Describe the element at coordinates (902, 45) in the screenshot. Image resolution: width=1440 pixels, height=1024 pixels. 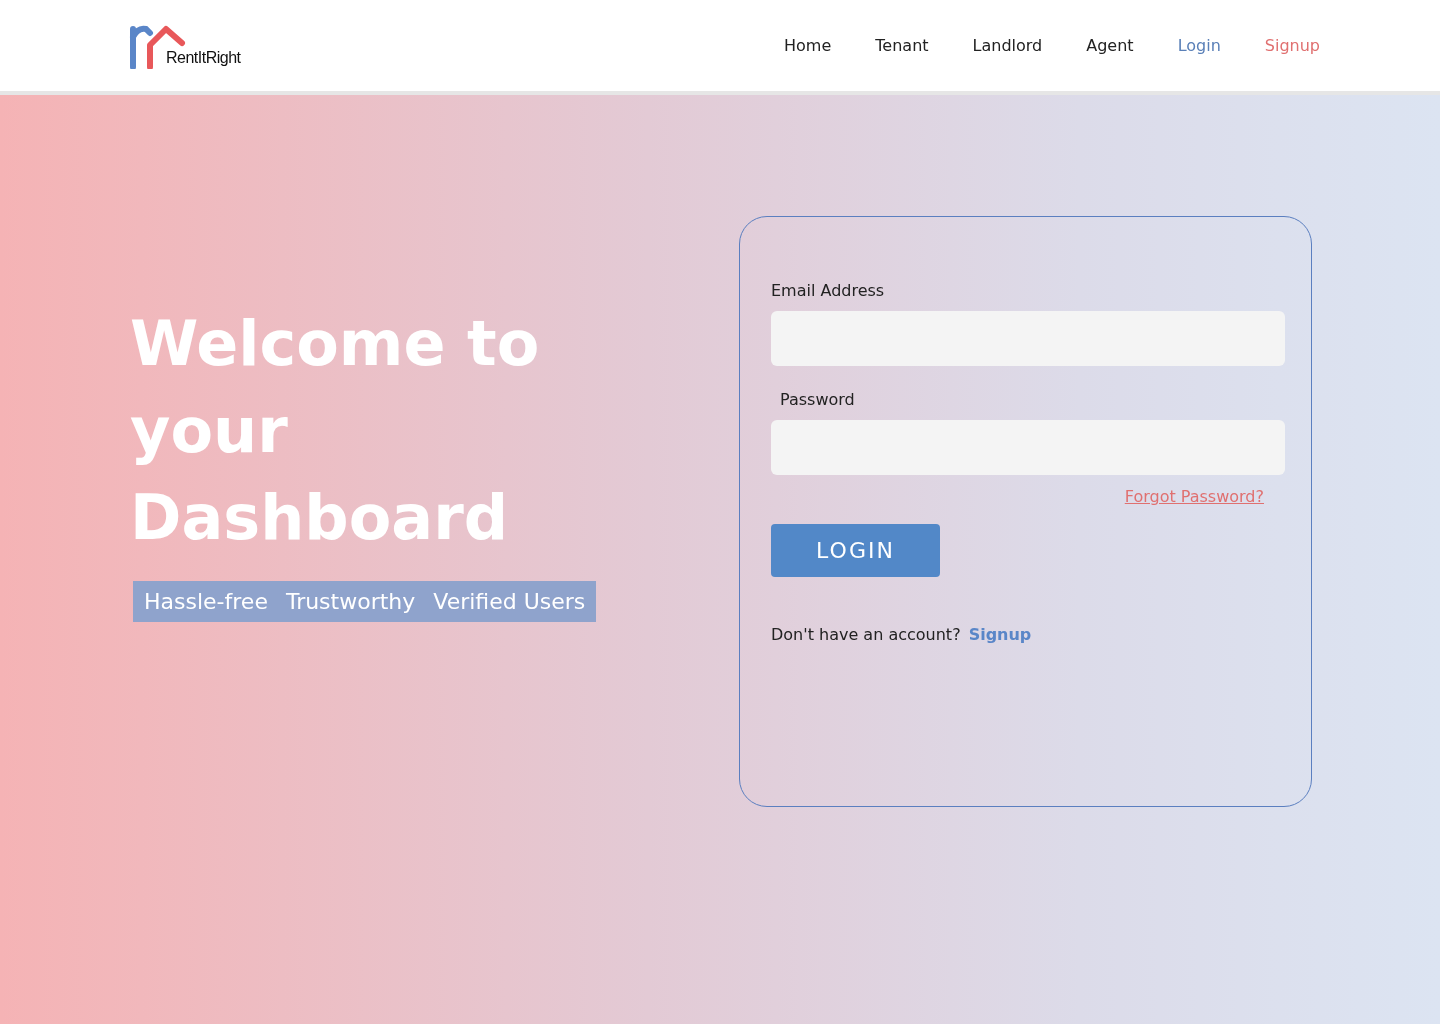
I see `nav-link: Tenant` at that location.